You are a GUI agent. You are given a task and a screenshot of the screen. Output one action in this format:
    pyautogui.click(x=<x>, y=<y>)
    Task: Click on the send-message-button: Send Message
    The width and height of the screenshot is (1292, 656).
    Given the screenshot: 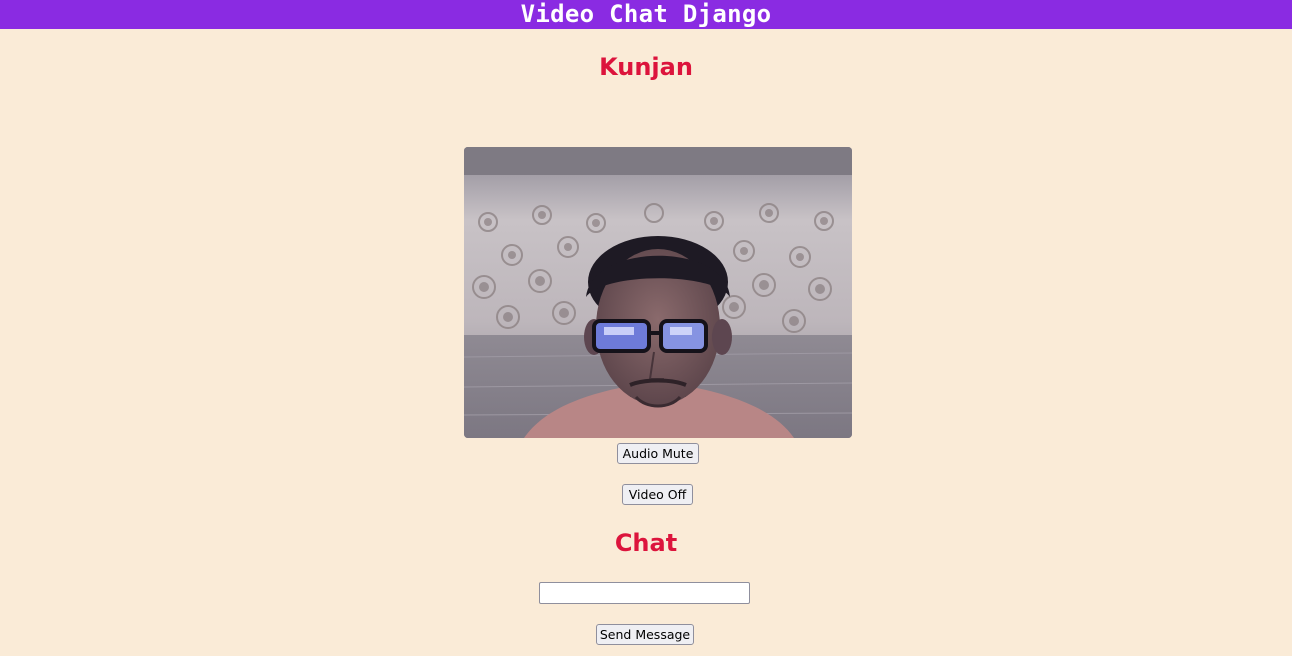 What is the action you would take?
    pyautogui.click(x=645, y=634)
    